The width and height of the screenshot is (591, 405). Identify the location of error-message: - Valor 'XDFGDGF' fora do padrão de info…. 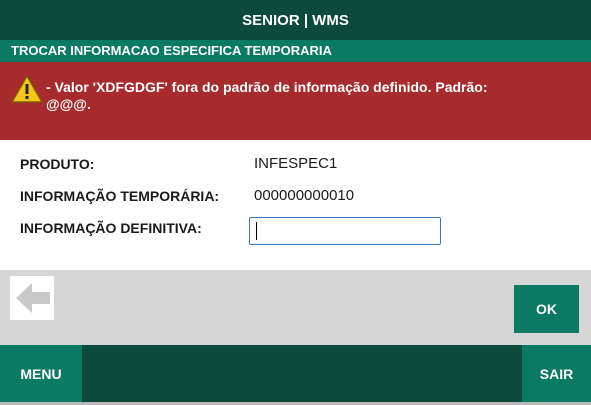
(306, 96).